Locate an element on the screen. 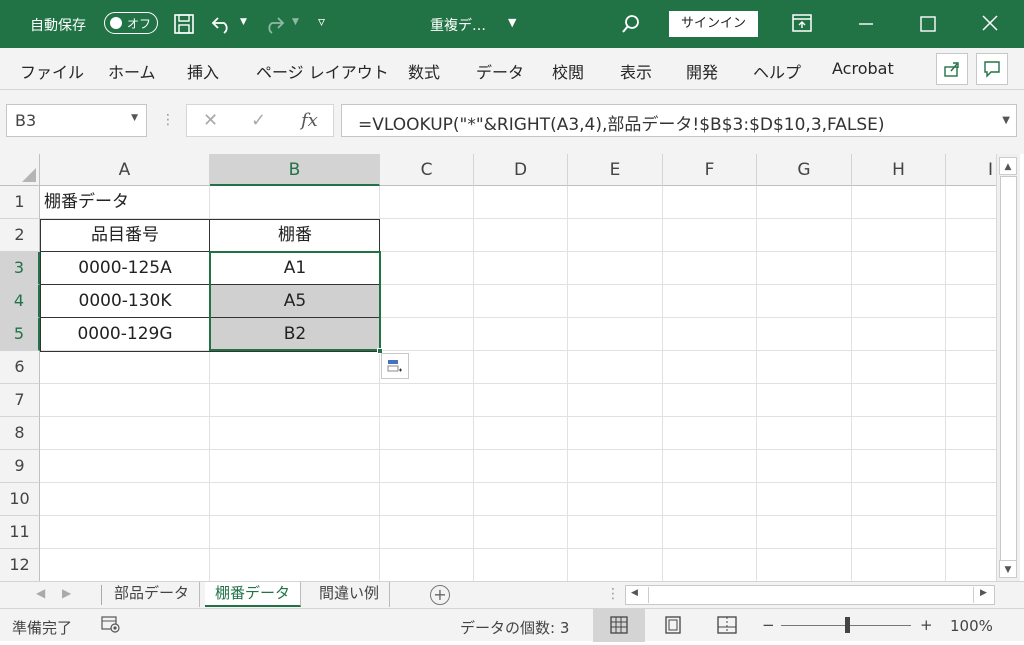  column-header-f: F is located at coordinates (710, 170).